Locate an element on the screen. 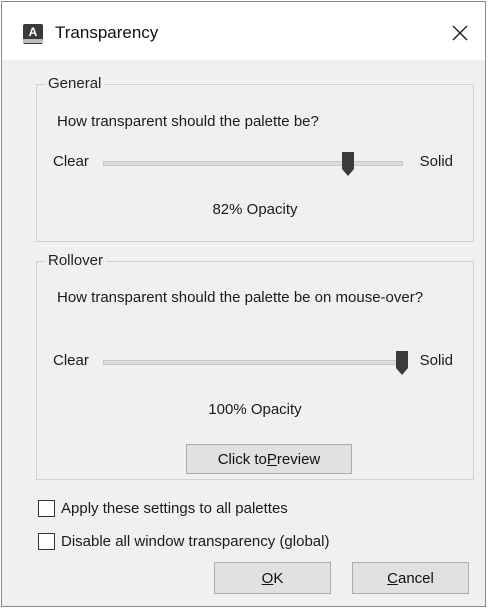  click-to-preview-button: Click to Preview is located at coordinates (269, 459).